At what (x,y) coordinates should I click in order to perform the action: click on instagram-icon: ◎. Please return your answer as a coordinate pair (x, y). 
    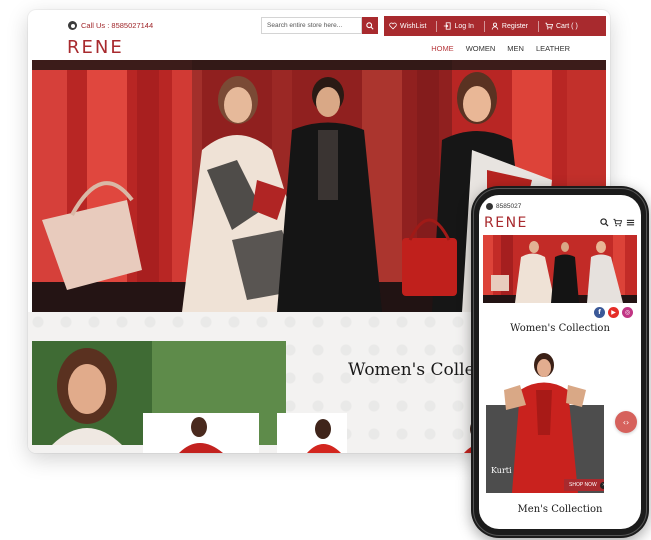
    Looking at the image, I should click on (627, 312).